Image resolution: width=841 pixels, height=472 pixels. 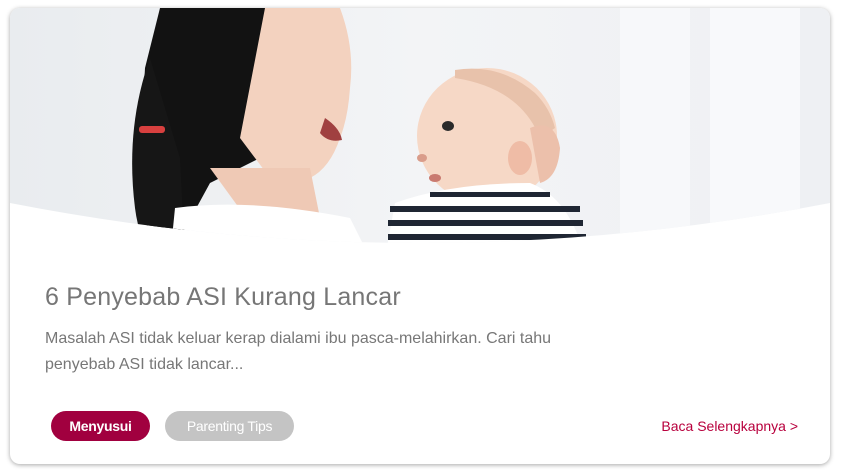 I want to click on article-title: 6 Penyebab ASI Kurang Lancar, so click(x=223, y=297).